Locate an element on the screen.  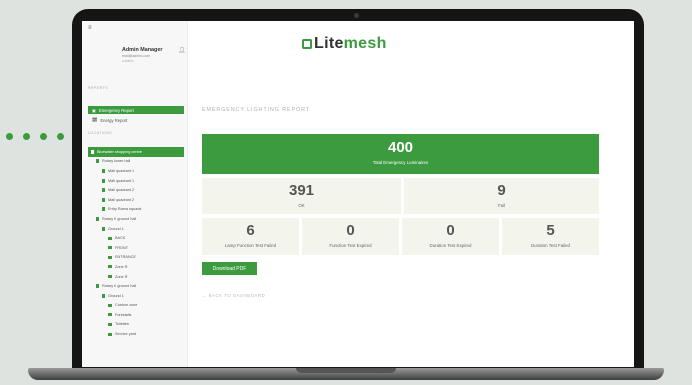
profile-role: a Admin is located at coordinates (128, 61).